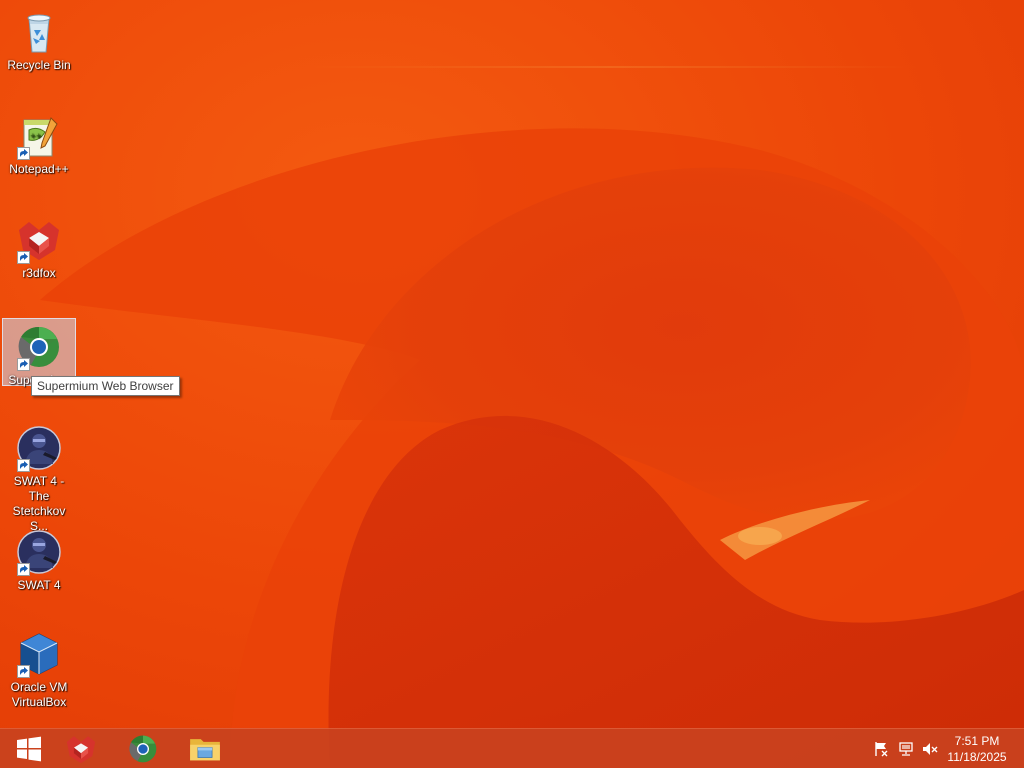  I want to click on notepad-plus-plus-icon: ++, so click(39, 136).